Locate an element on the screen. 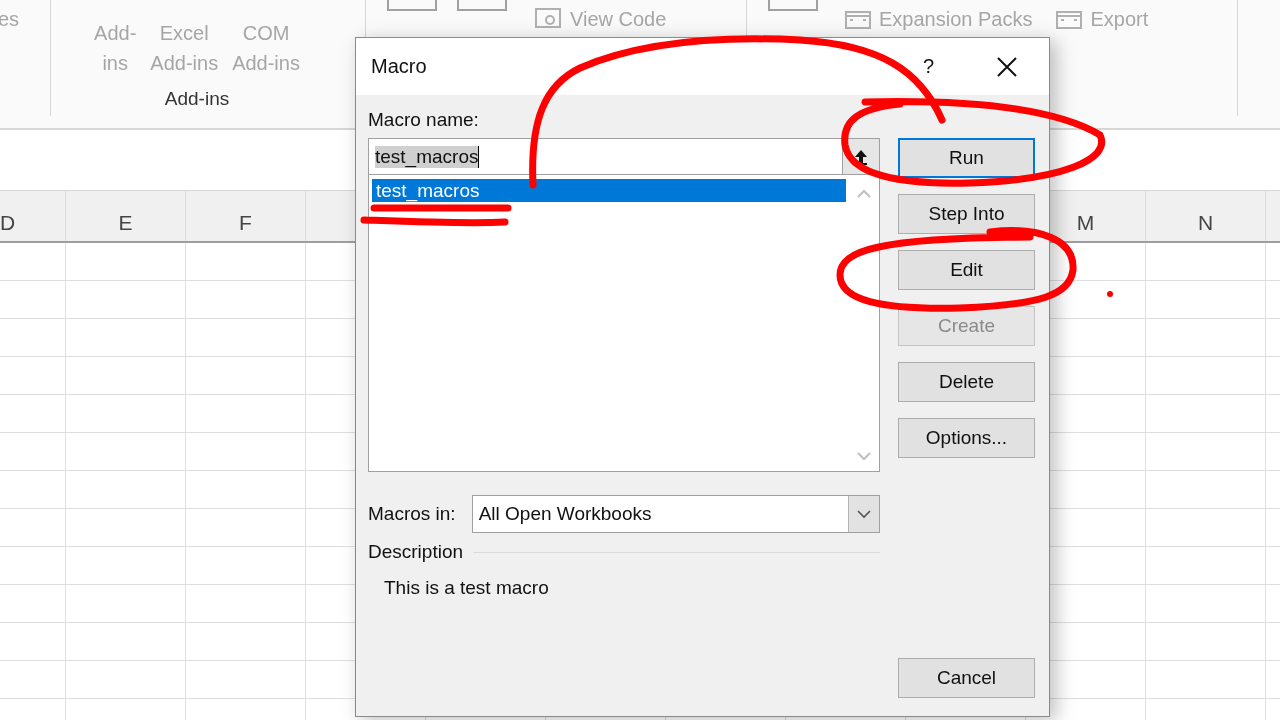  description-text: This is a test macro is located at coordinates (467, 588).